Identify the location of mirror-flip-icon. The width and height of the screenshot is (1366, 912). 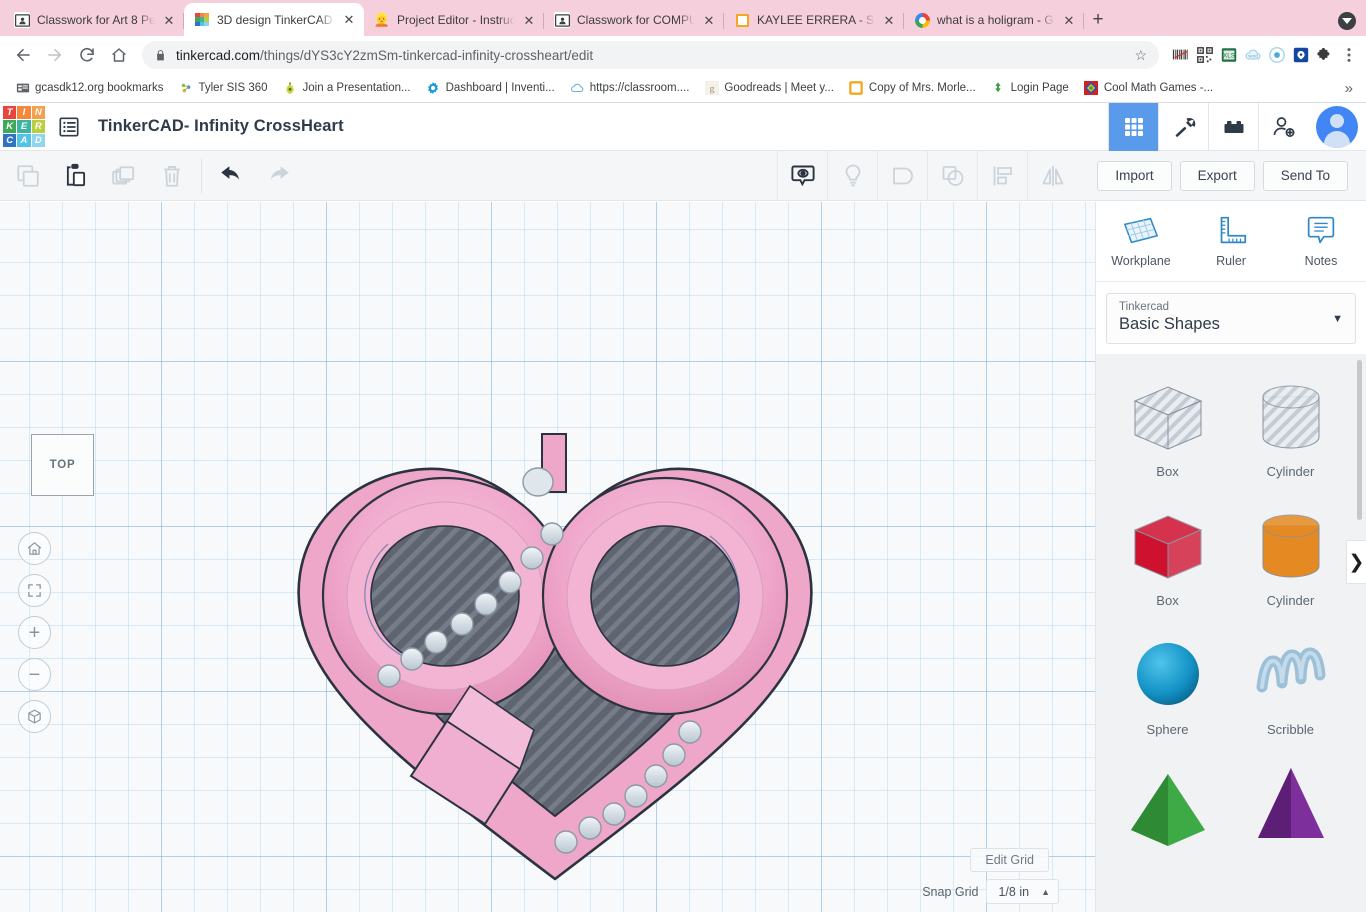
(1052, 175).